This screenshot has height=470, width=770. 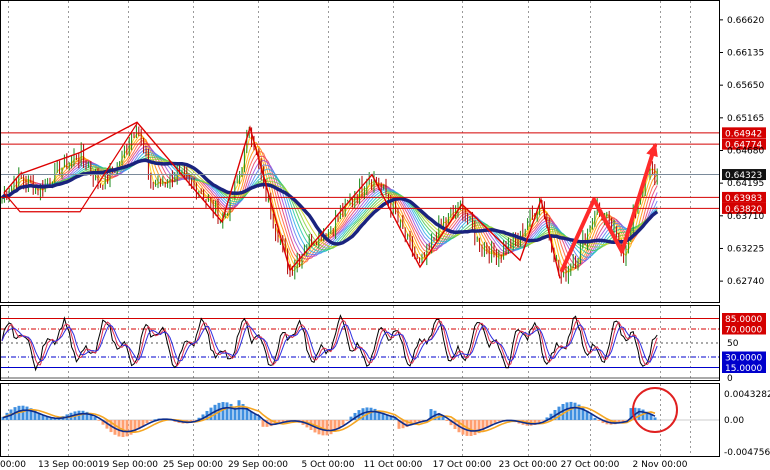 I want to click on price-tick-label: 0.64195, so click(x=745, y=184).